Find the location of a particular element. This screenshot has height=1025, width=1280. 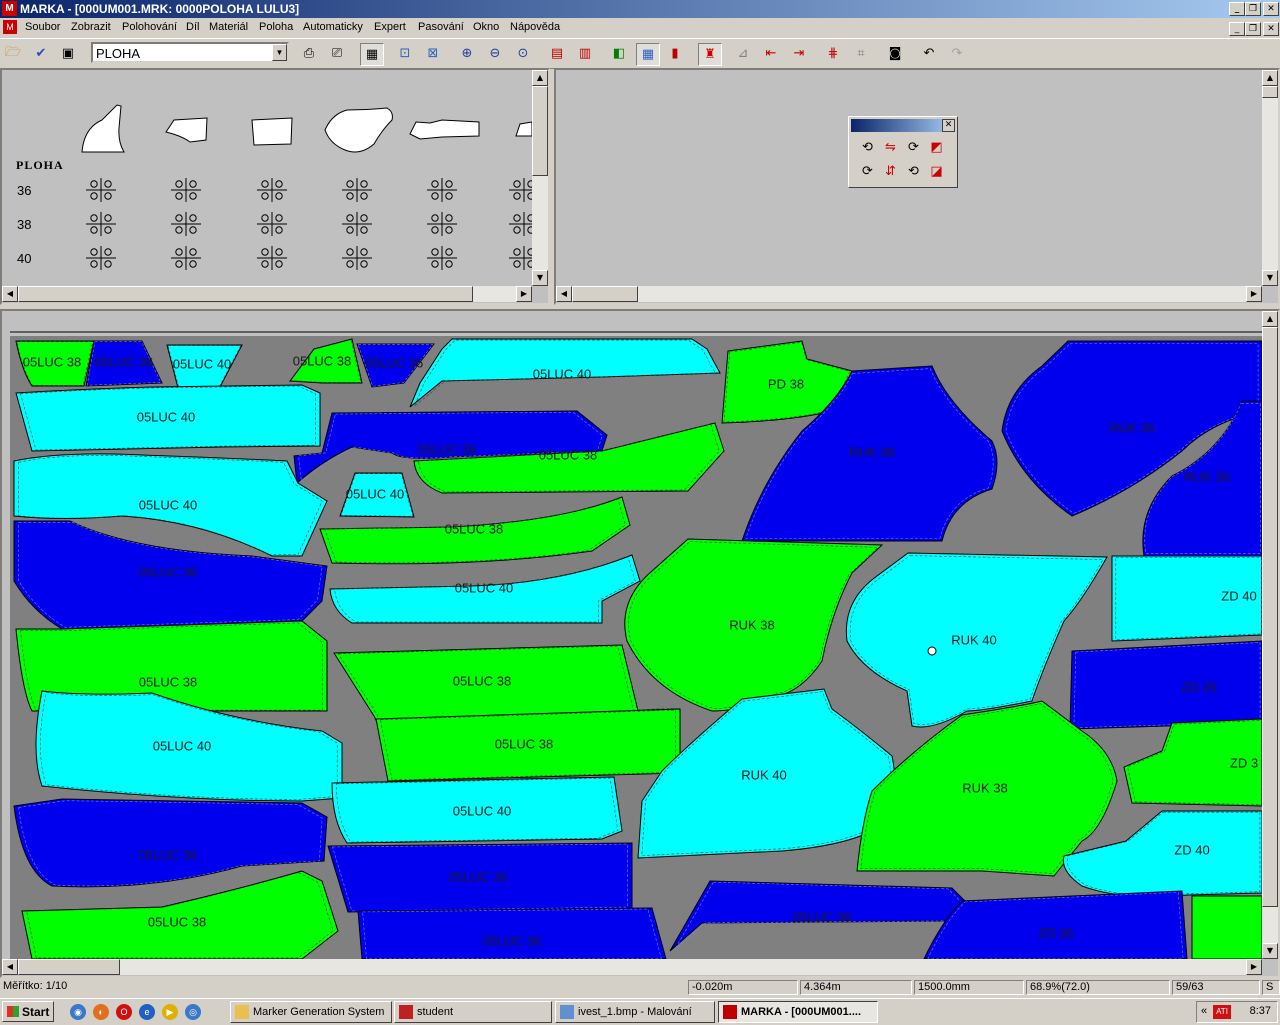

split-icon: ⋕ is located at coordinates (833, 53).